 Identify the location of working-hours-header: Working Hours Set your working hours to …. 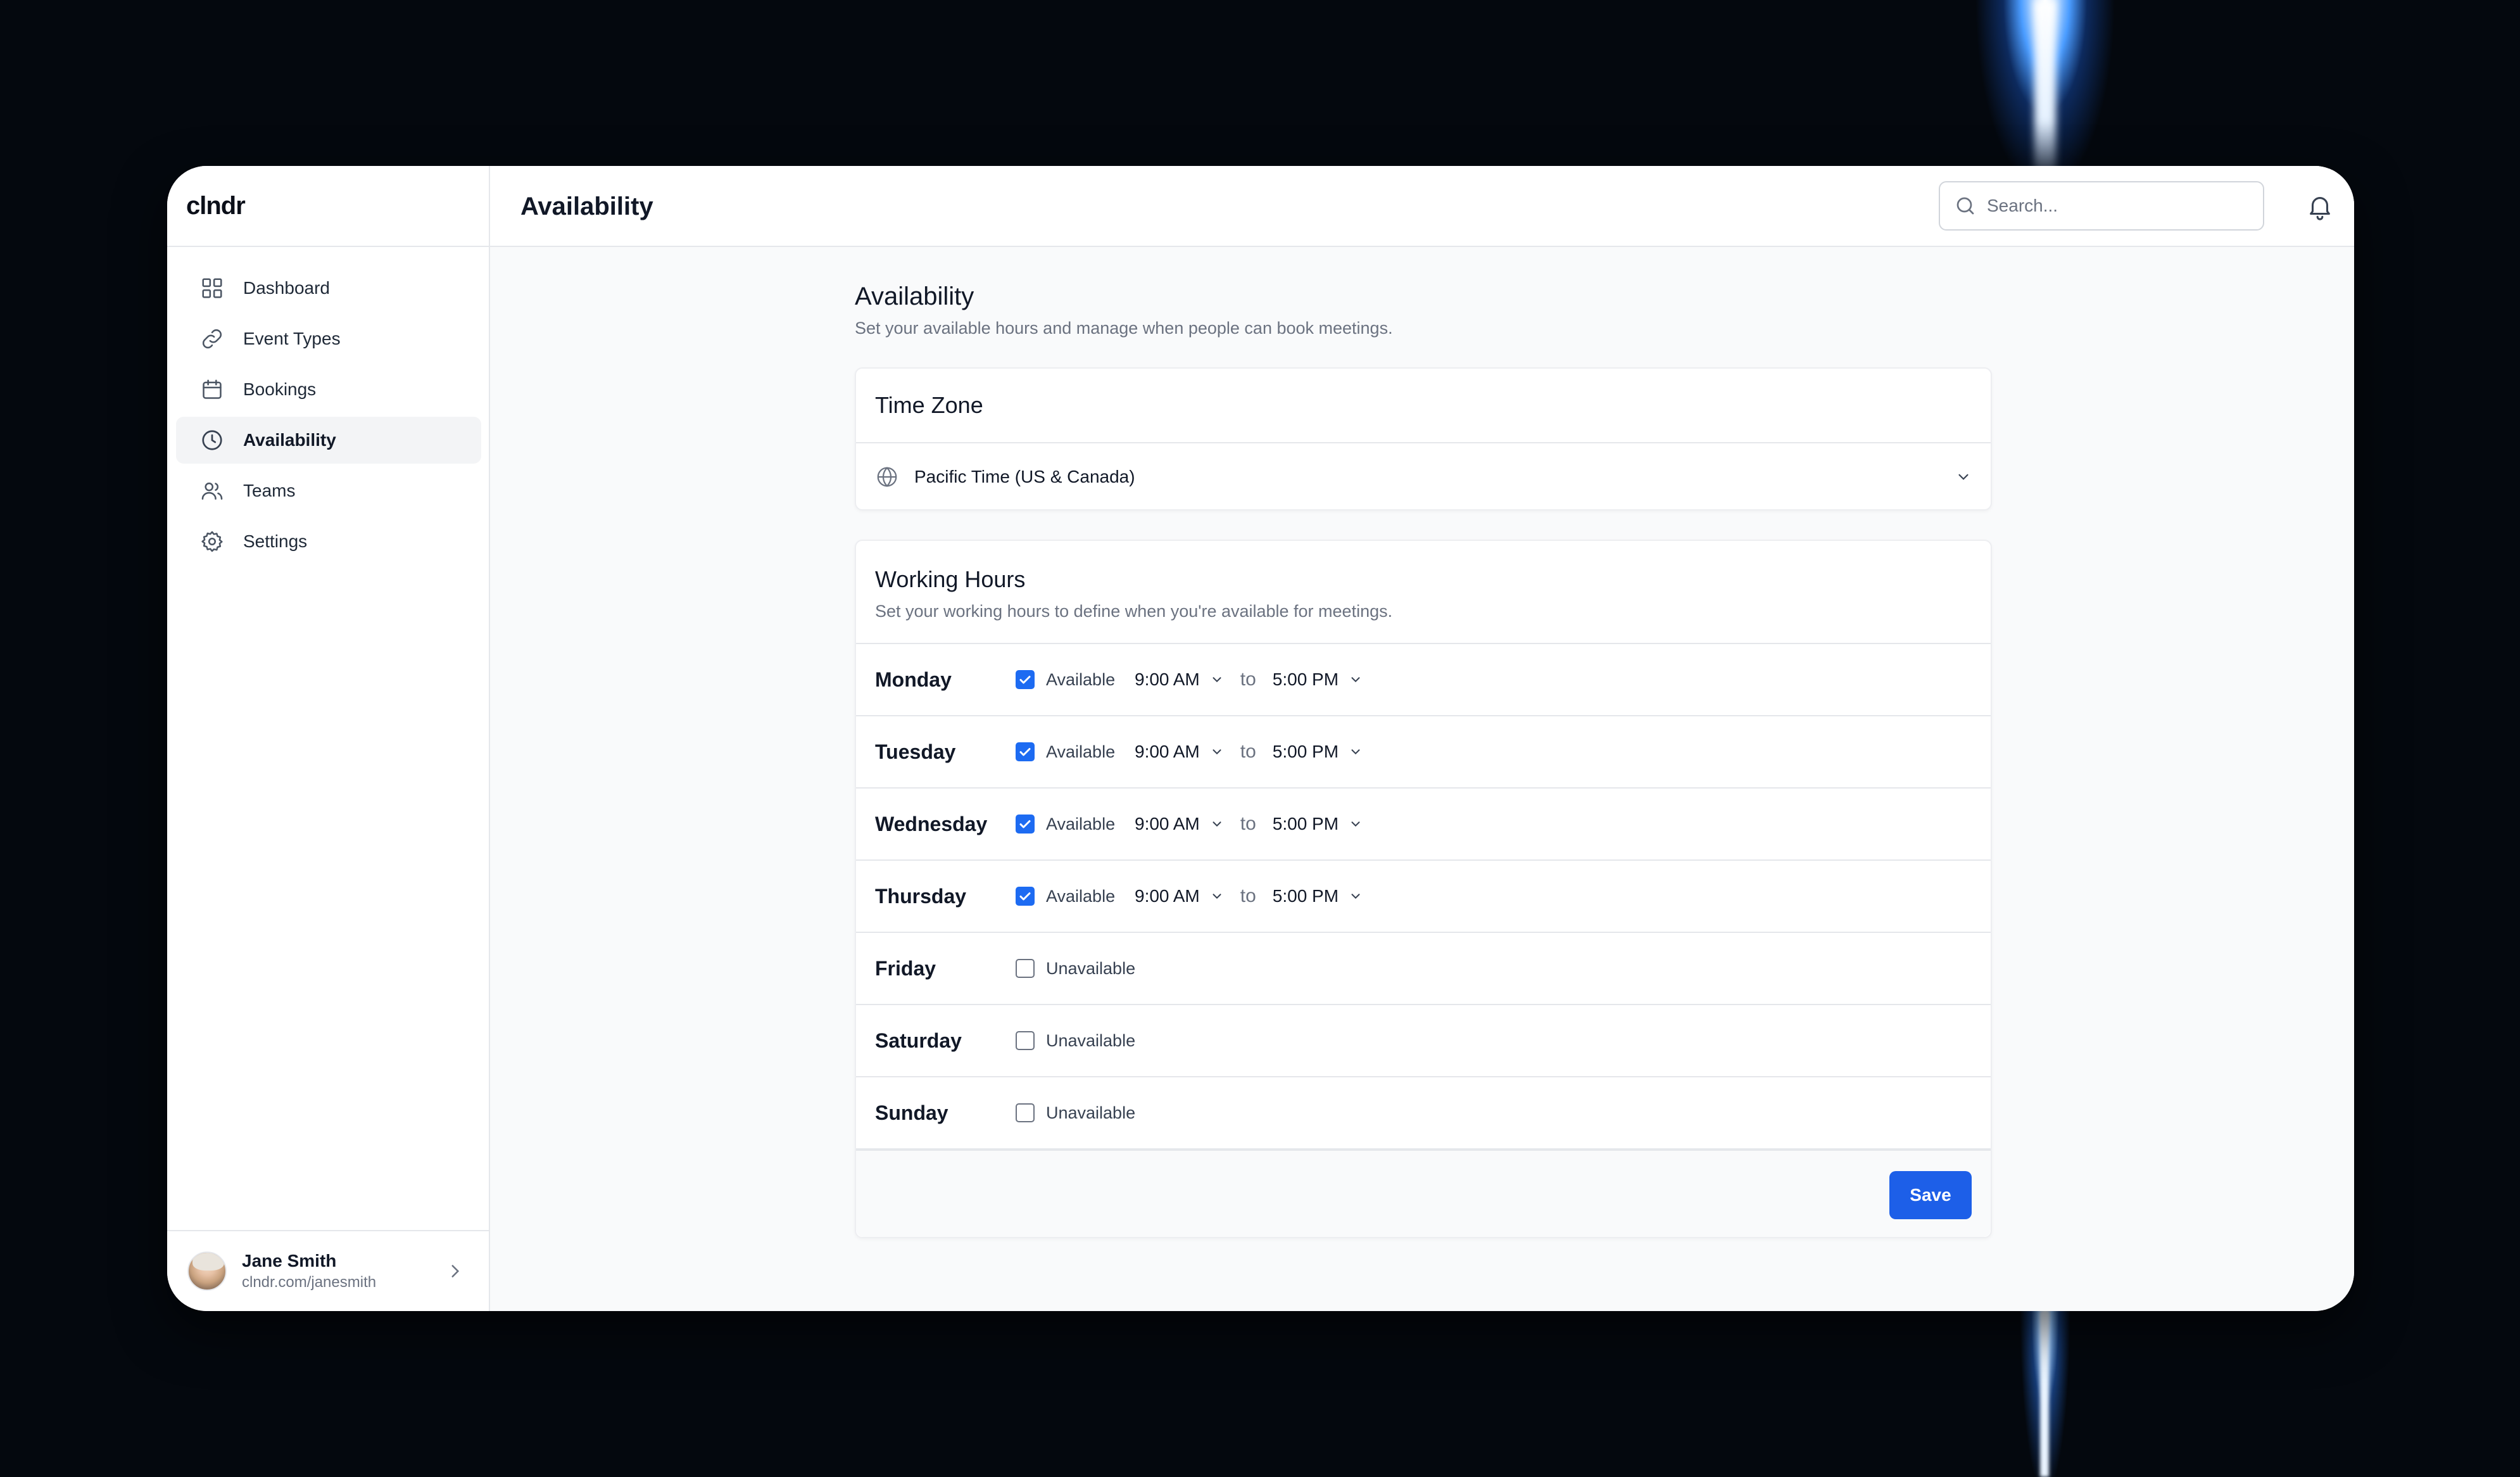
(1423, 592).